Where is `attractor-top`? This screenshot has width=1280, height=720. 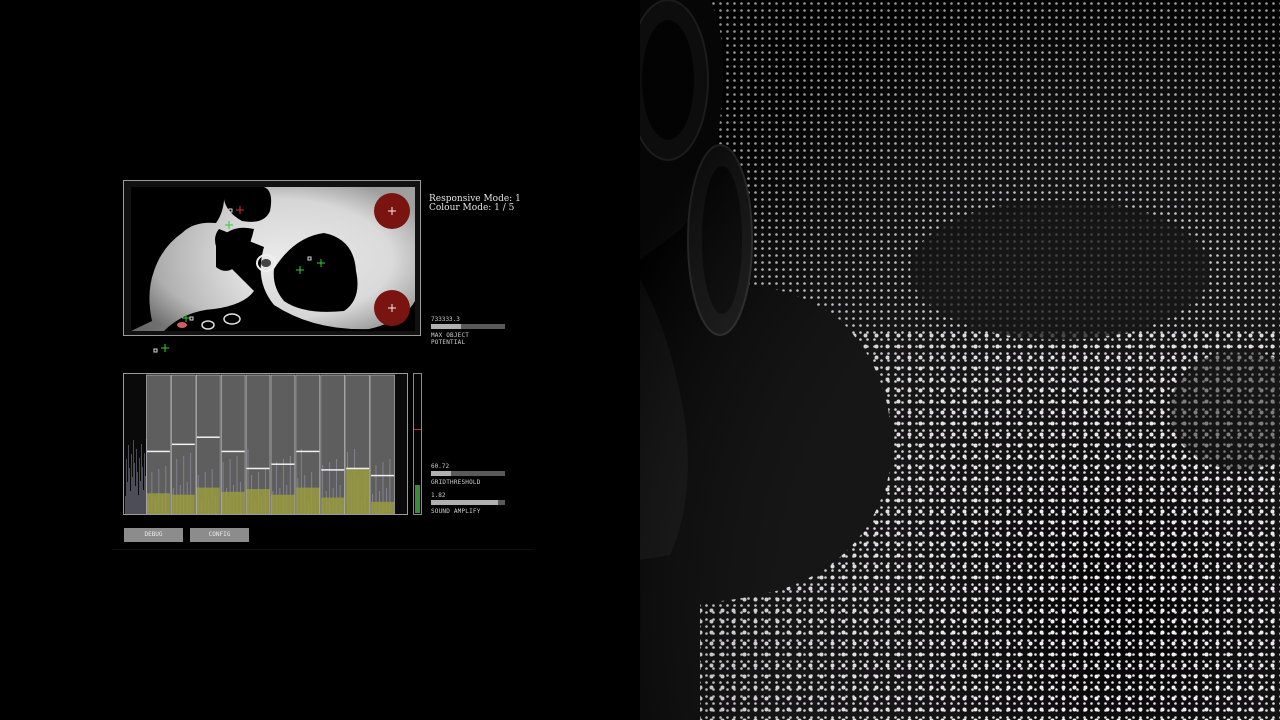 attractor-top is located at coordinates (392, 211).